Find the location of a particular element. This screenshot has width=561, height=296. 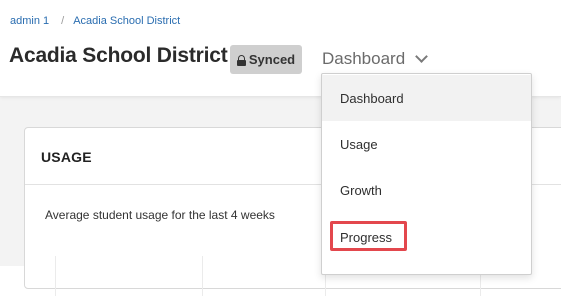

dashboard-selector: Dashboard is located at coordinates (375, 59).